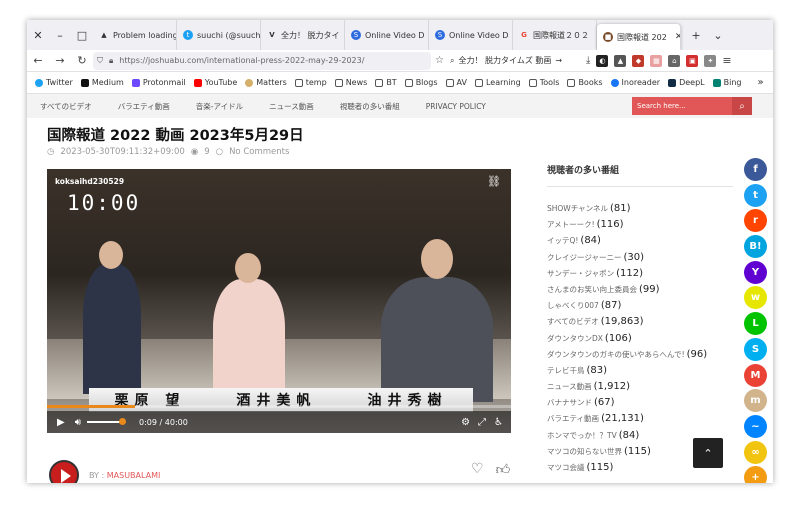 This screenshot has width=800, height=515. I want to click on bookmark-medium: Medium, so click(102, 82).